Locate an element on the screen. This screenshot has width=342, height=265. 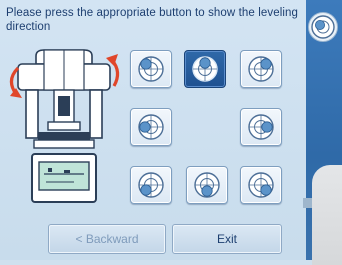
side-level-button is located at coordinates (323, 27).